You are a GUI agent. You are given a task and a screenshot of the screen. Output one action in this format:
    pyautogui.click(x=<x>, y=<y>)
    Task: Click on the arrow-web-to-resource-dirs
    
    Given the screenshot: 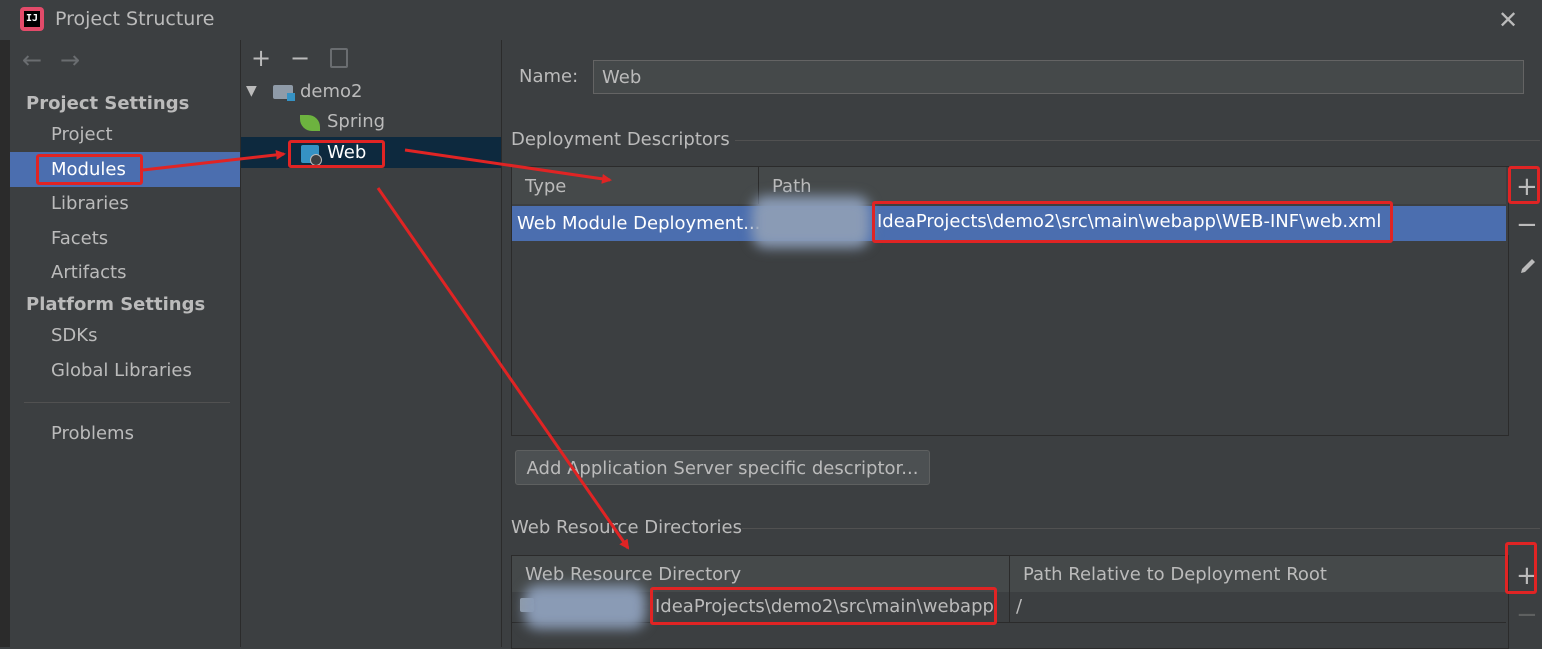 What is the action you would take?
    pyautogui.click(x=503, y=368)
    